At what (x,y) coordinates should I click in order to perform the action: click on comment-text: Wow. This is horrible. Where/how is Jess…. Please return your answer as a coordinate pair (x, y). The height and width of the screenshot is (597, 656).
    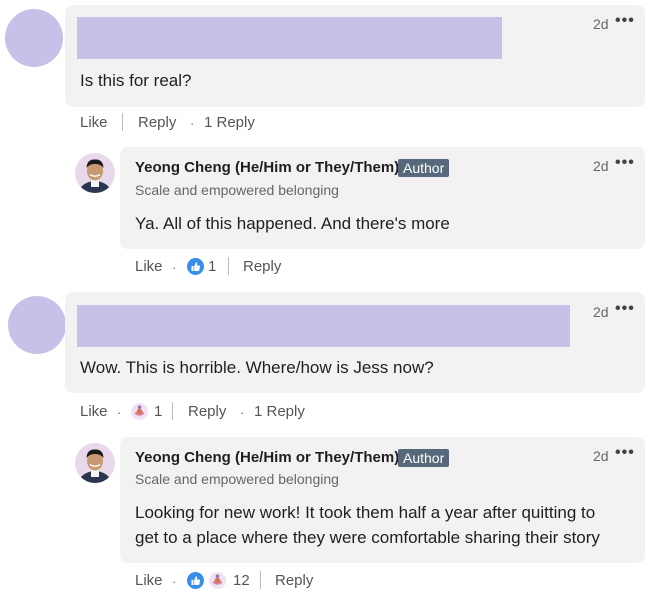
    Looking at the image, I should click on (257, 367).